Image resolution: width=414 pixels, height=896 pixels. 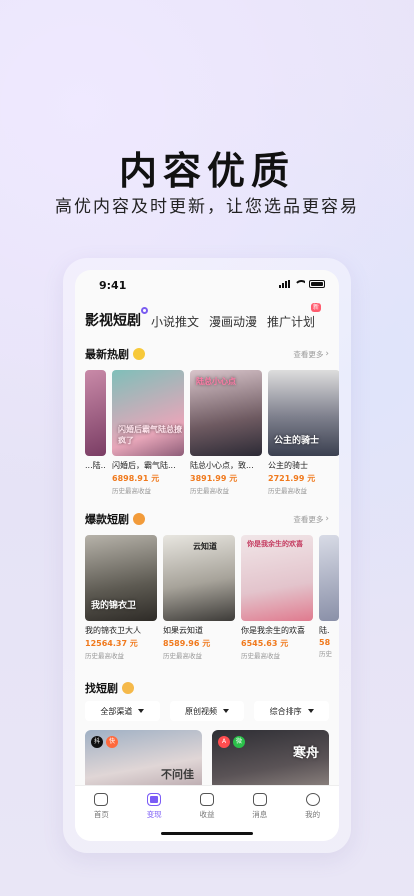 I want to click on card-price: 12564.37 元, so click(x=111, y=643).